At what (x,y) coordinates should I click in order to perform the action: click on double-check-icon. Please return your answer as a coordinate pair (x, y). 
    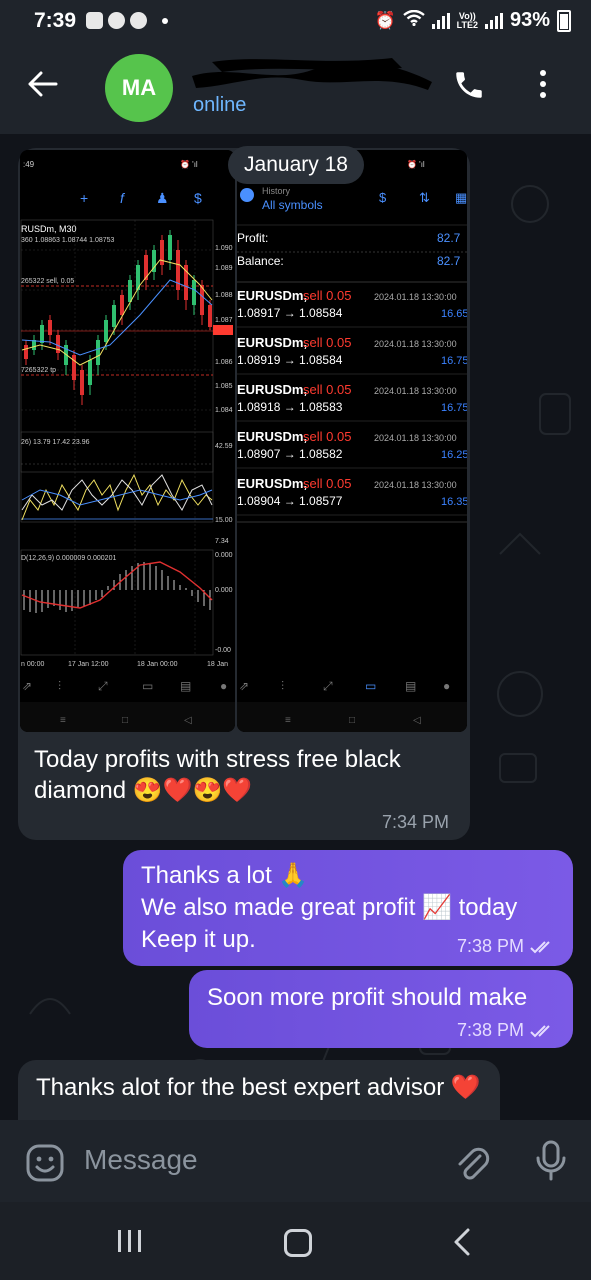
    Looking at the image, I should click on (540, 1030).